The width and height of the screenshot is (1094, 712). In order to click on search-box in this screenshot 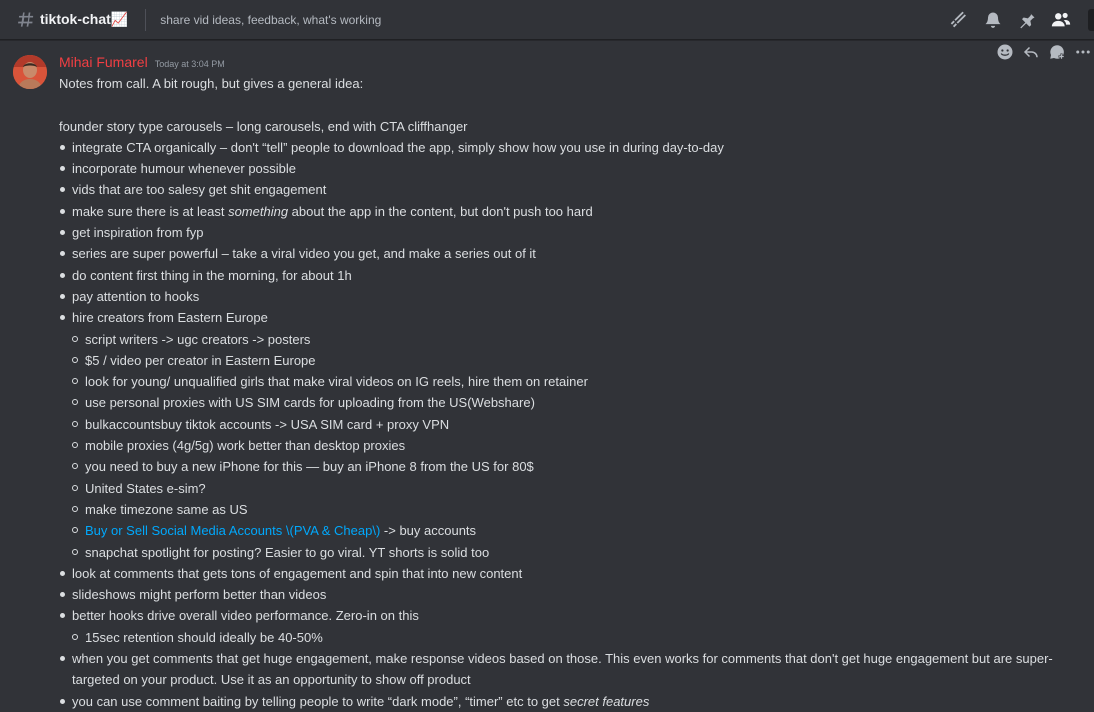, I will do `click(1091, 20)`.